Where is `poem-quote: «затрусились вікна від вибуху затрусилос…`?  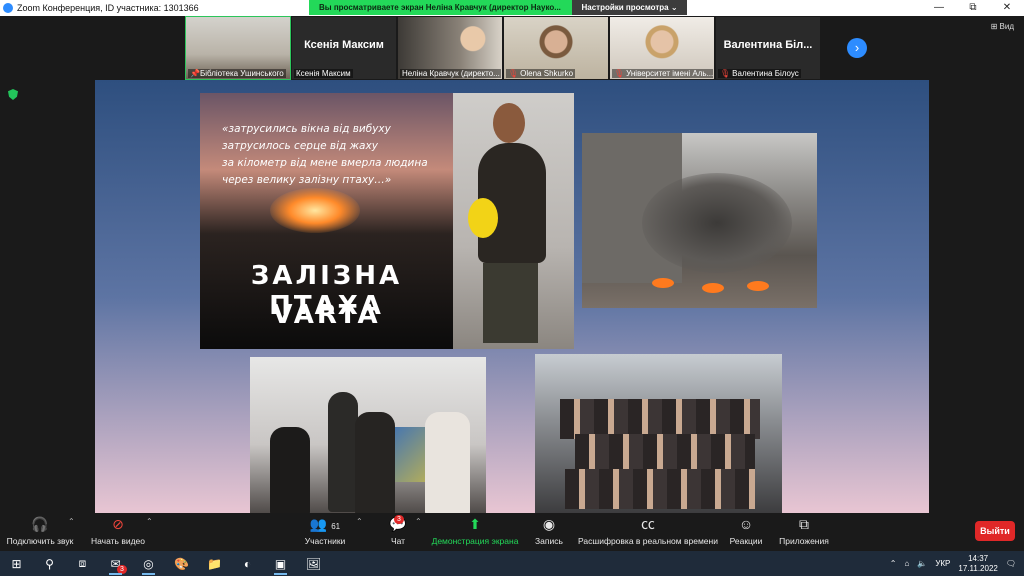 poem-quote: «затрусились вікна від вибуху затрусилос… is located at coordinates (337, 155).